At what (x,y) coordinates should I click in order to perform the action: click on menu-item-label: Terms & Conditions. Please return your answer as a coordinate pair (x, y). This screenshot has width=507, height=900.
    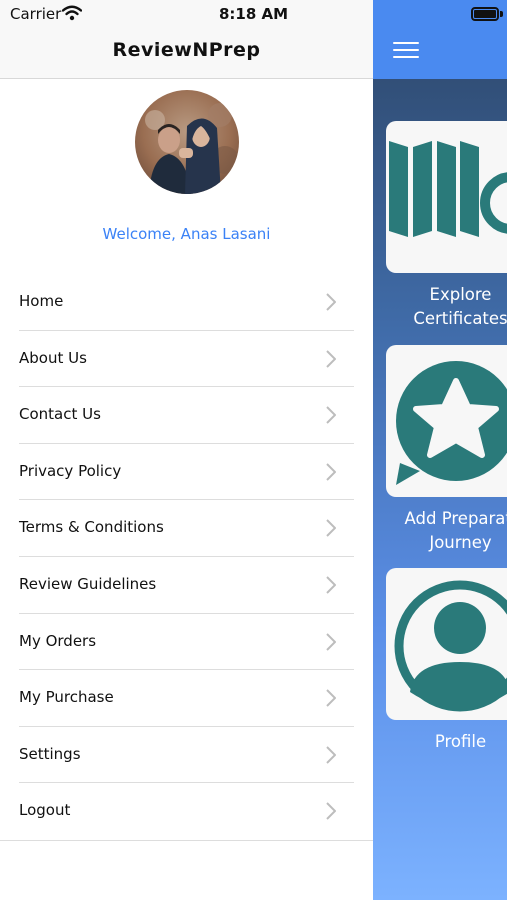
    Looking at the image, I should click on (91, 527).